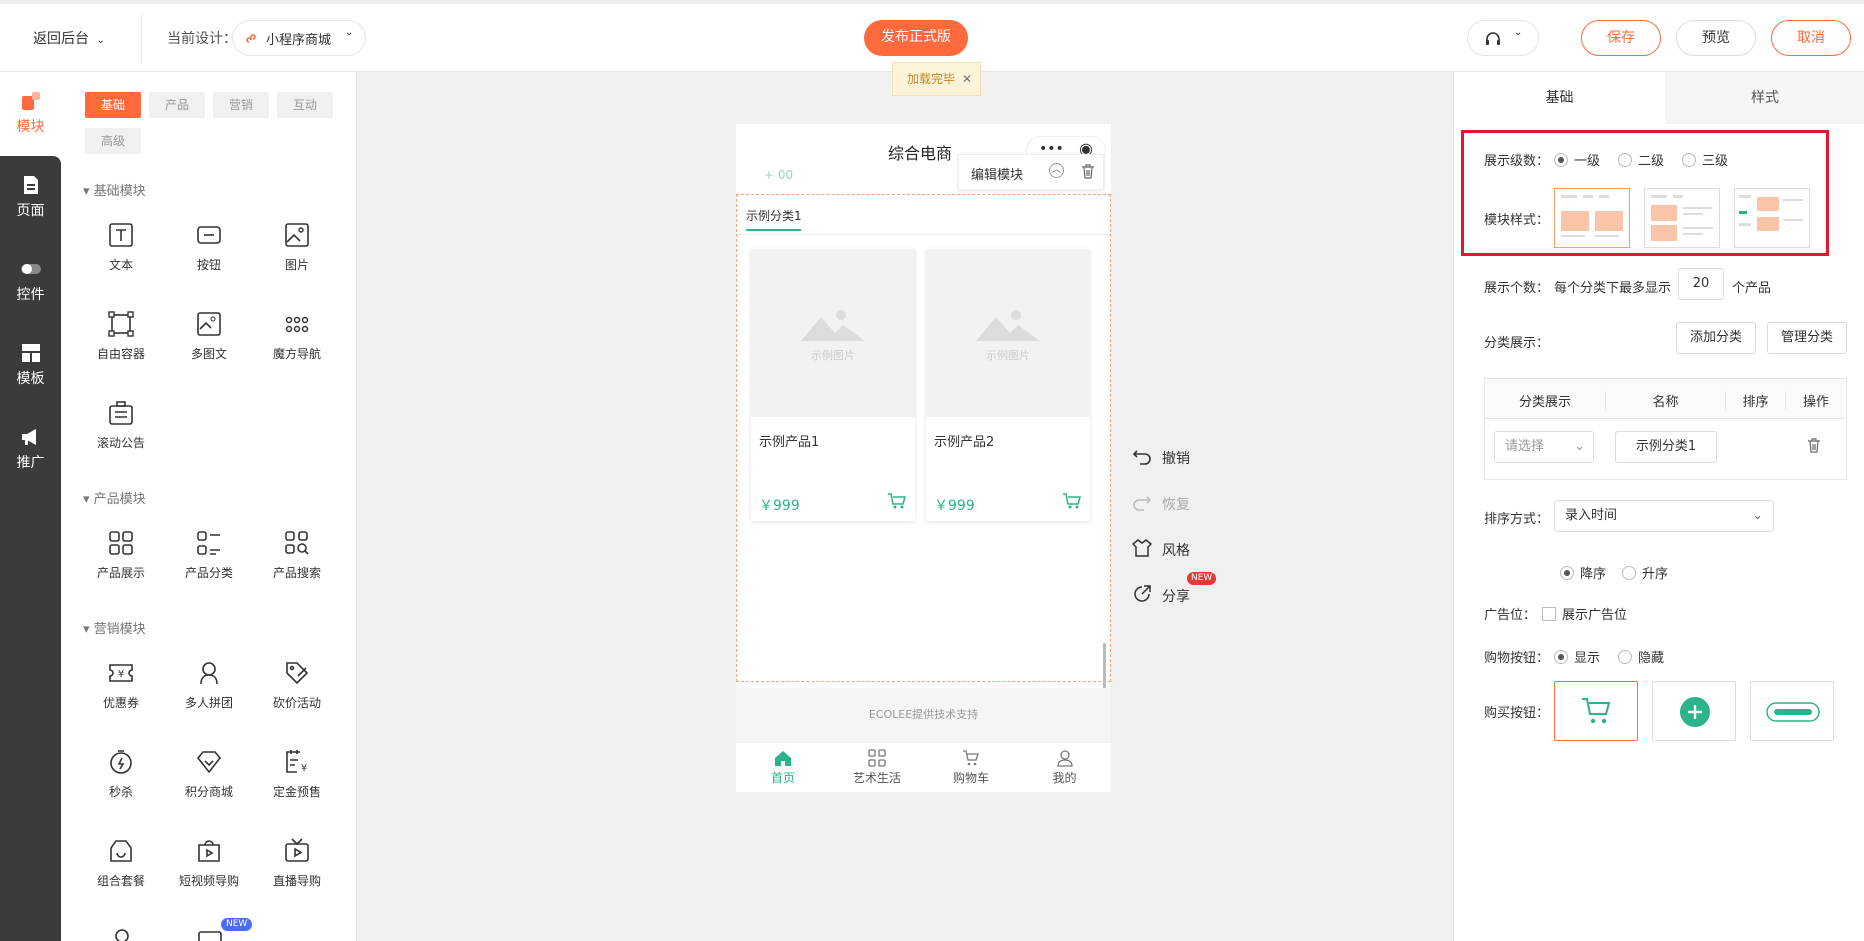 The image size is (1864, 941). I want to click on action-label: 恢复, so click(1176, 505).